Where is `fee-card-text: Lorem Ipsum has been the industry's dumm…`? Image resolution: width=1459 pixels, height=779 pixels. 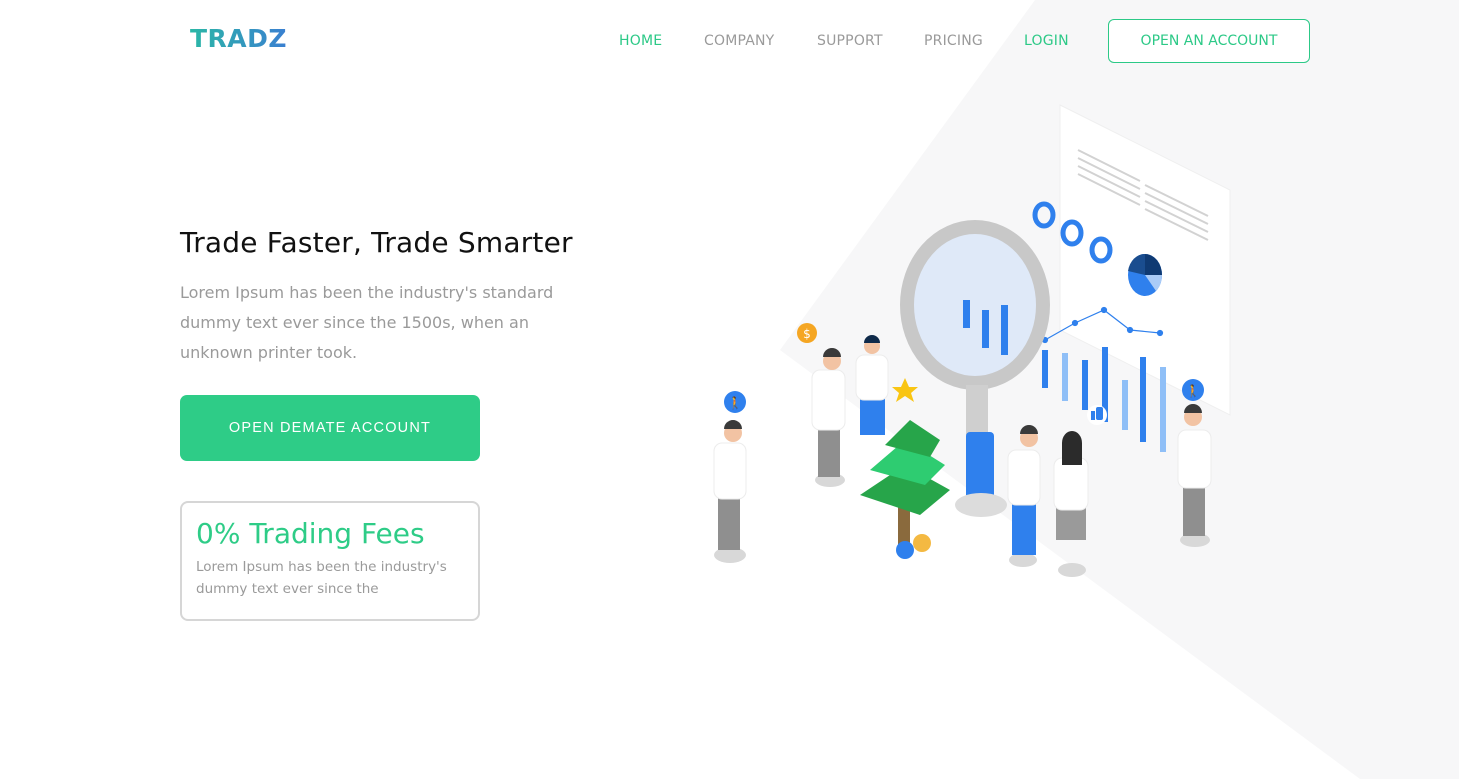
fee-card-text: Lorem Ipsum has been the industry's dumm… is located at coordinates (321, 578).